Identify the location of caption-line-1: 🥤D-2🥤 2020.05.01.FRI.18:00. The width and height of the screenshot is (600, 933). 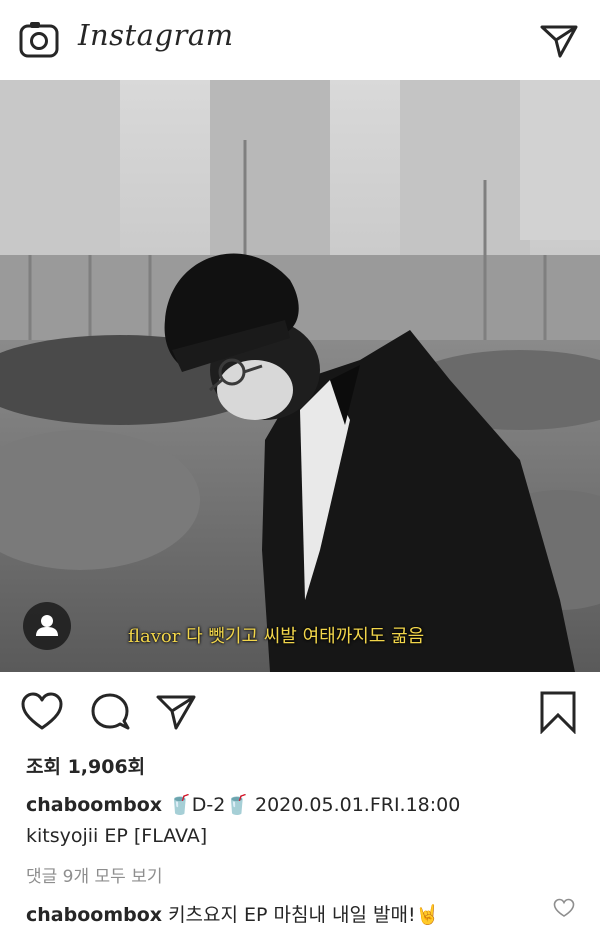
(311, 805).